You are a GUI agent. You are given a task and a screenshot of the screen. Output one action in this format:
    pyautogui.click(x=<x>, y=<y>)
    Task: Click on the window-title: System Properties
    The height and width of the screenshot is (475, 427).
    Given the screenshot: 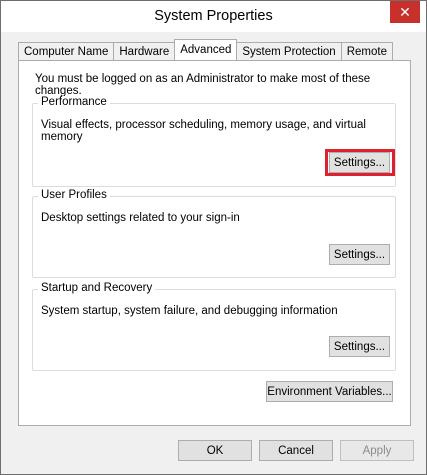 What is the action you would take?
    pyautogui.click(x=213, y=16)
    